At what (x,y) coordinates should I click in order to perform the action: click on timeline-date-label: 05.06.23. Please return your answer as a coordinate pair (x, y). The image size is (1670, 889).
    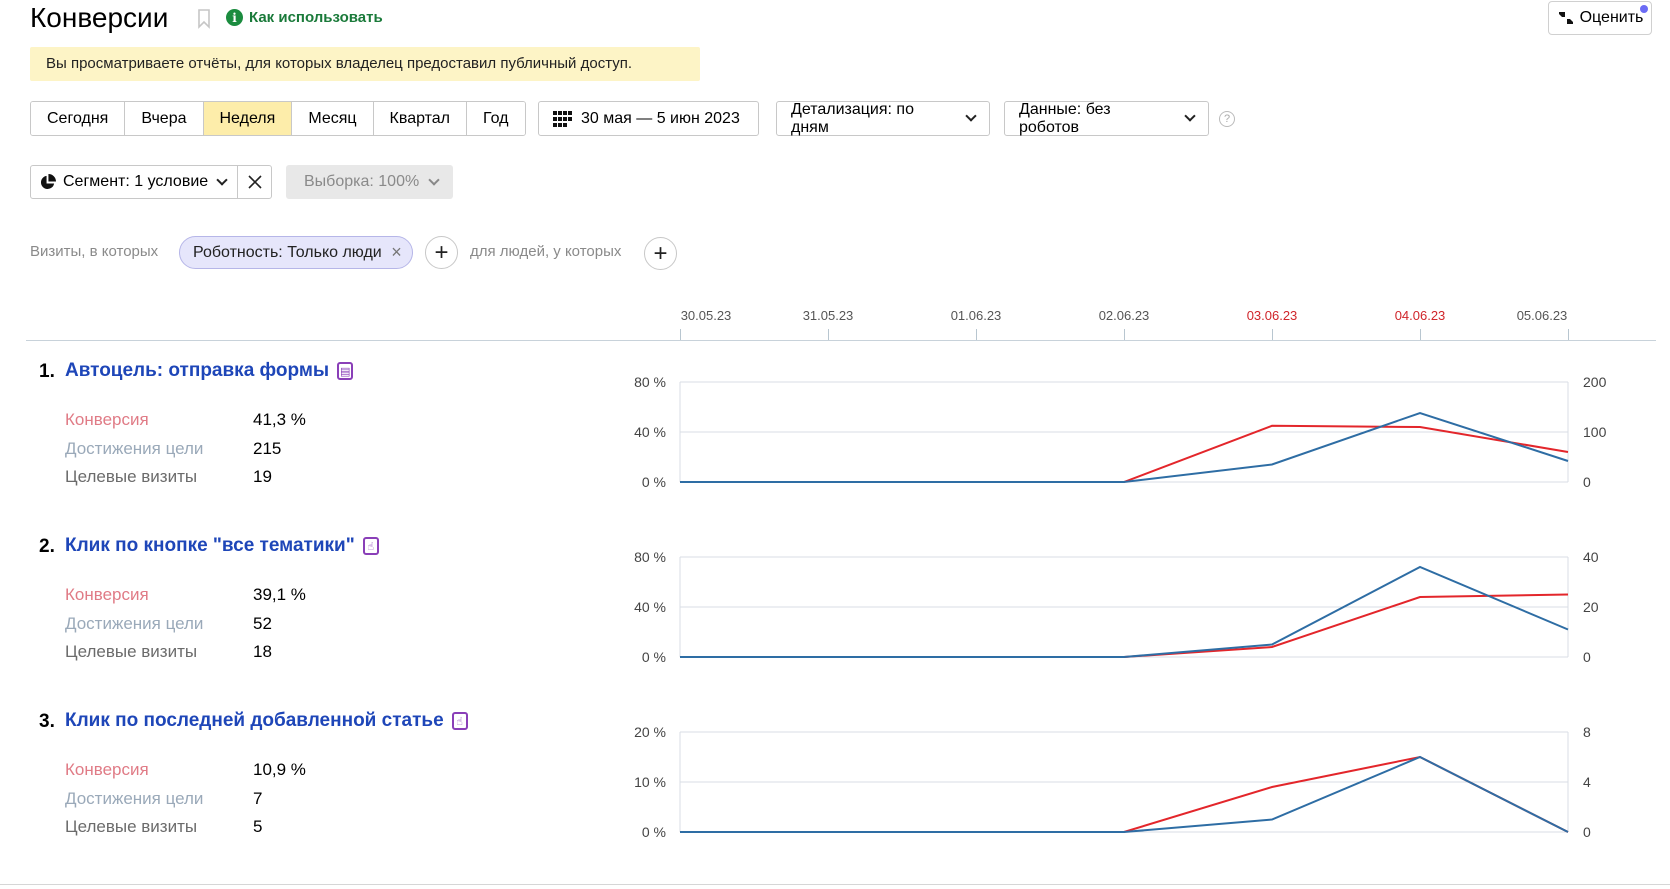
    Looking at the image, I should click on (1542, 315).